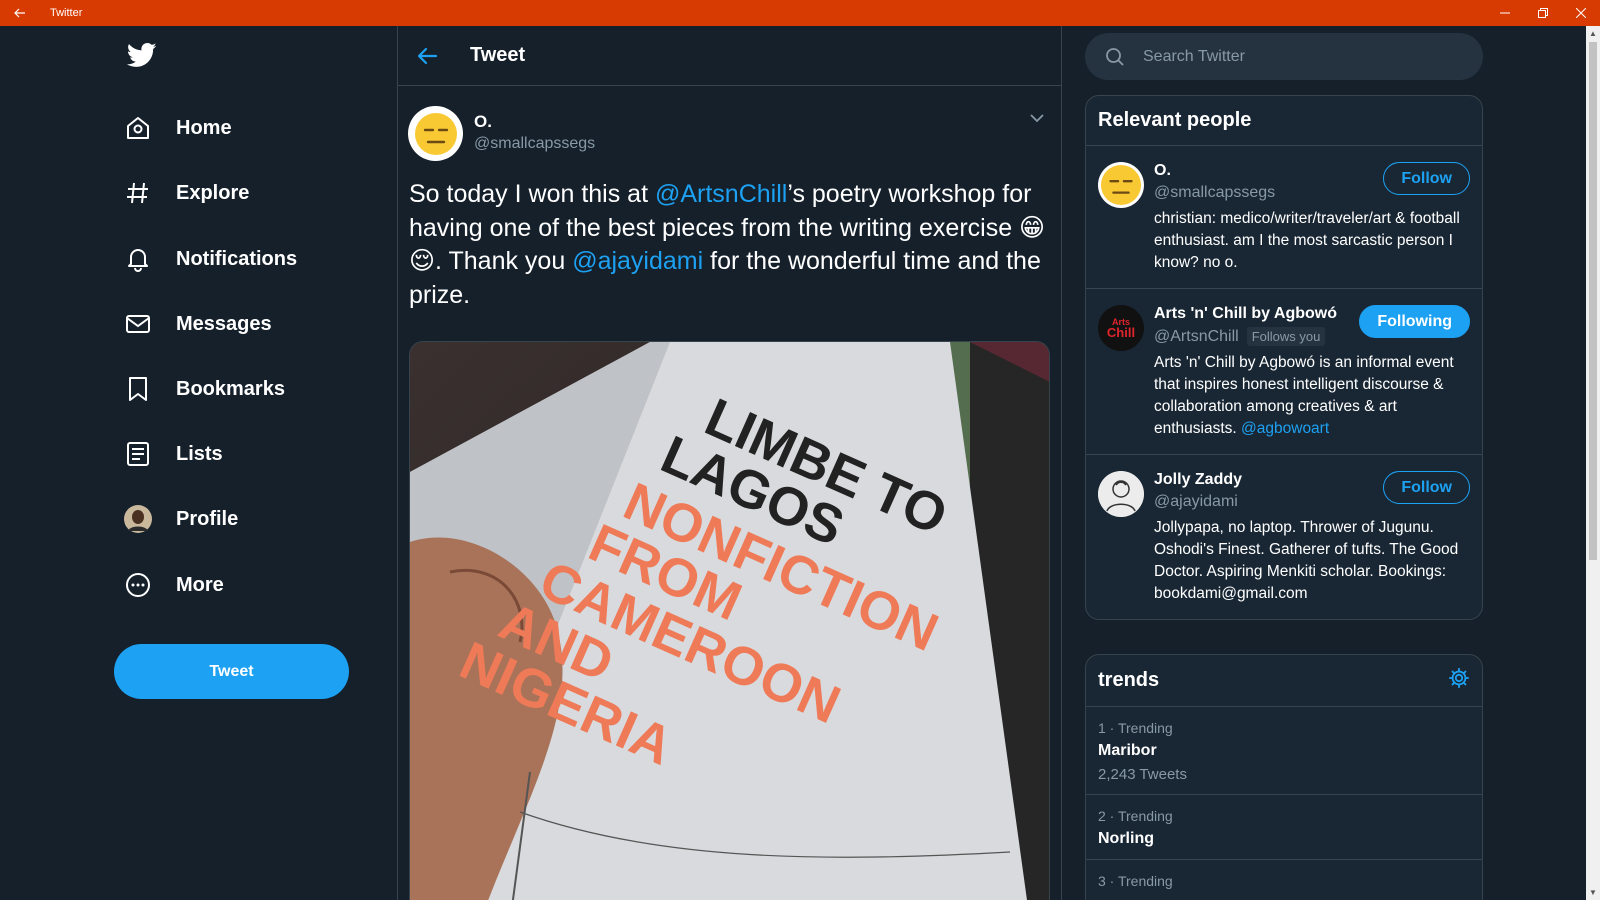  Describe the element at coordinates (1286, 336) in the screenshot. I see `follows-you-badge: Follows you` at that location.